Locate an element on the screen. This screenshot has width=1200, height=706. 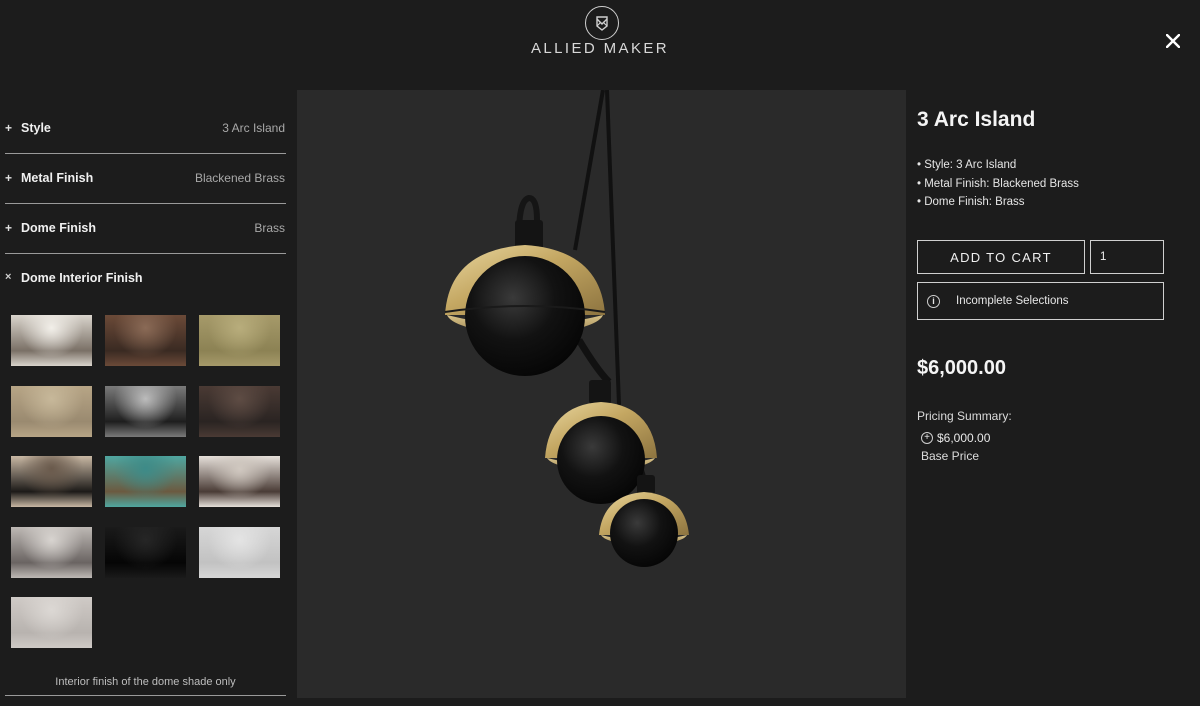
incomplete-selections-notice: i Incomplete Selections is located at coordinates (1040, 301).